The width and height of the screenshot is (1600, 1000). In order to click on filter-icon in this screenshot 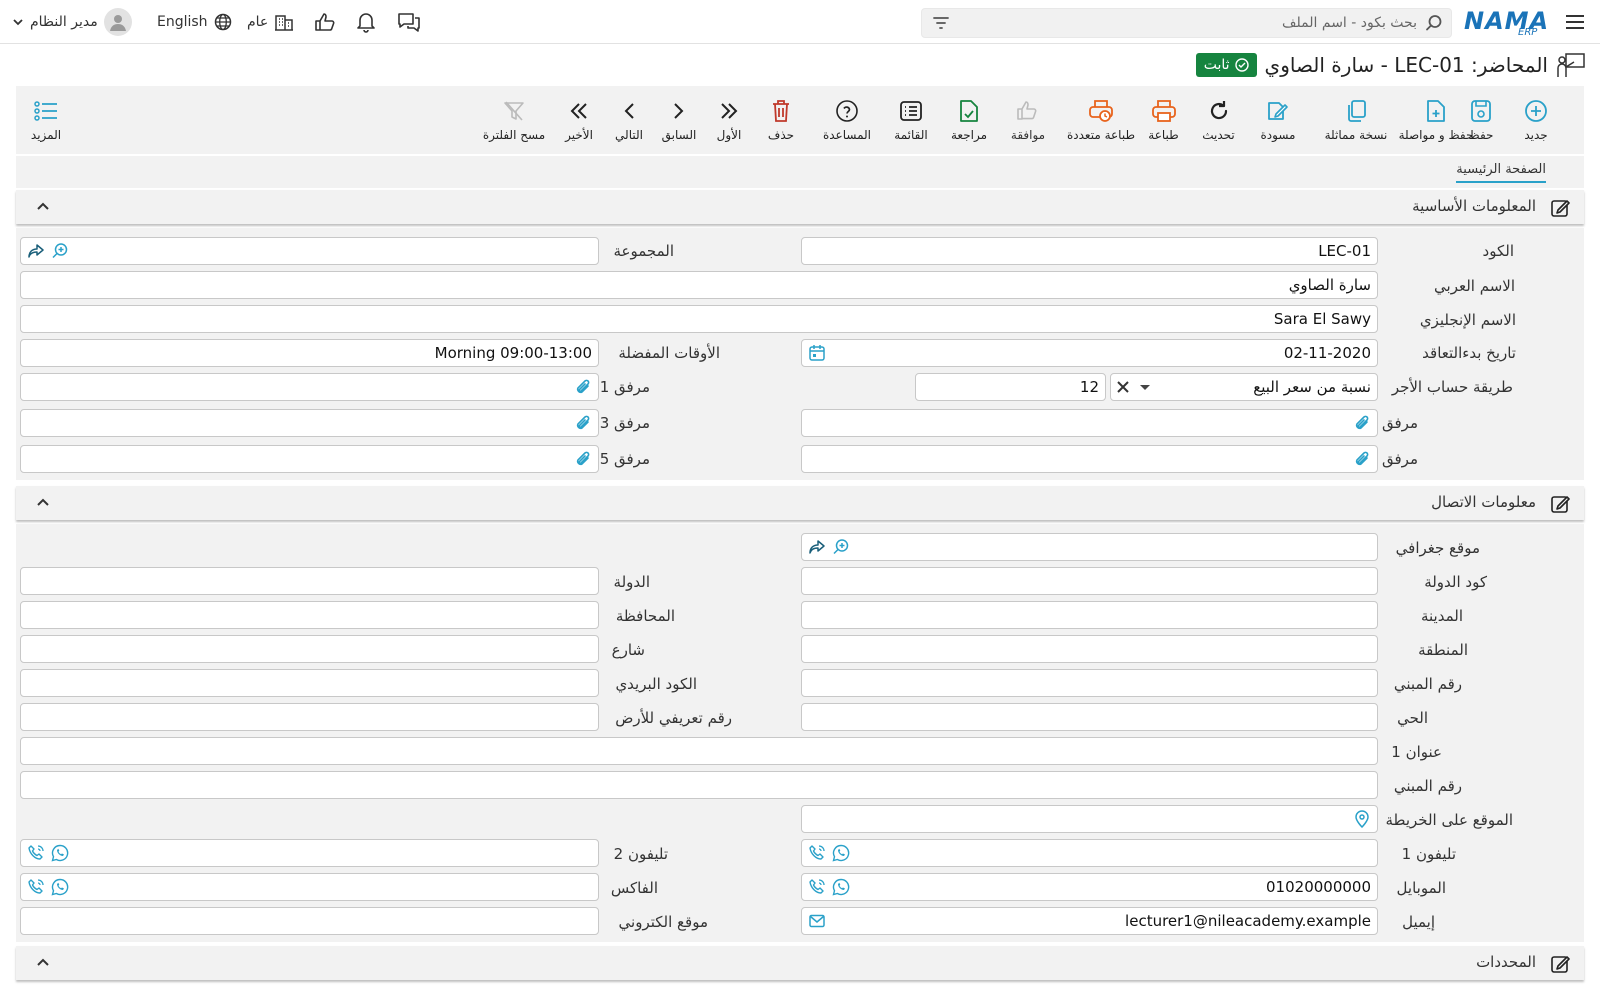, I will do `click(941, 23)`.